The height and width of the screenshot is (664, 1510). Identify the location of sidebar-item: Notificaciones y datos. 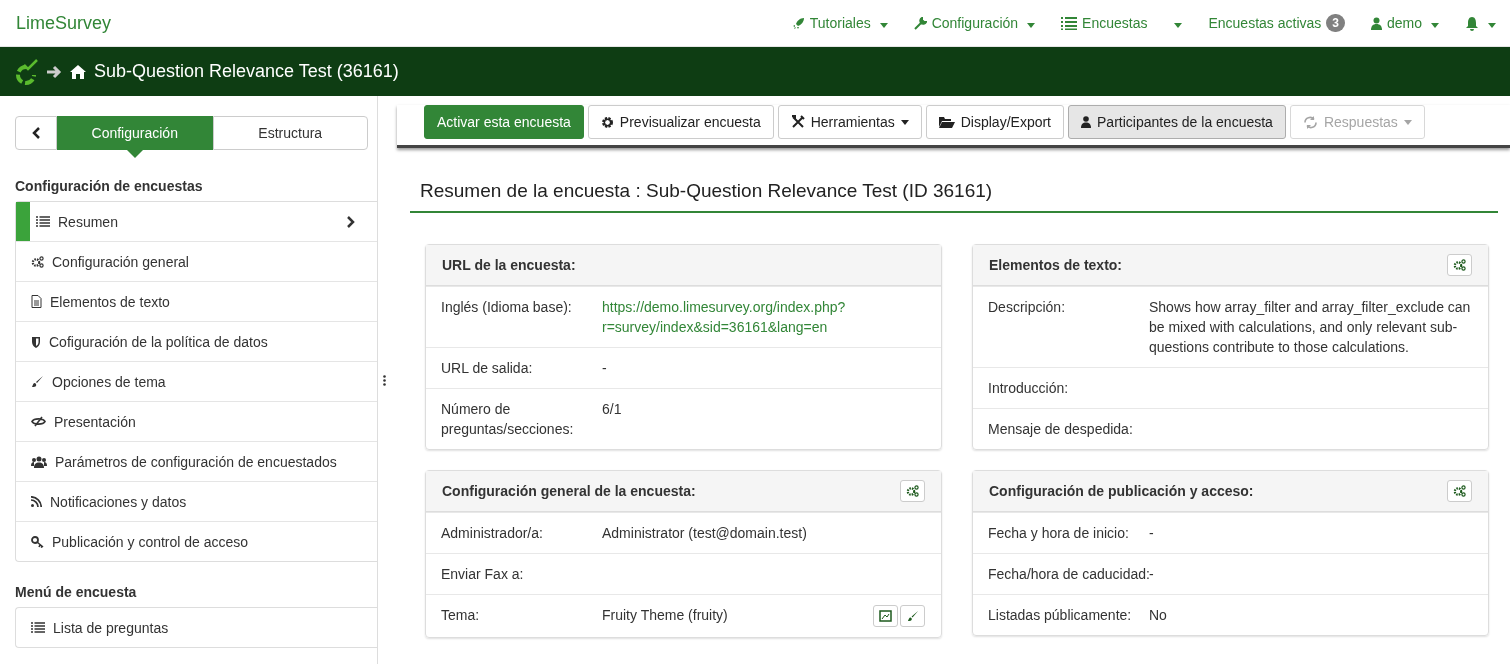
(196, 501).